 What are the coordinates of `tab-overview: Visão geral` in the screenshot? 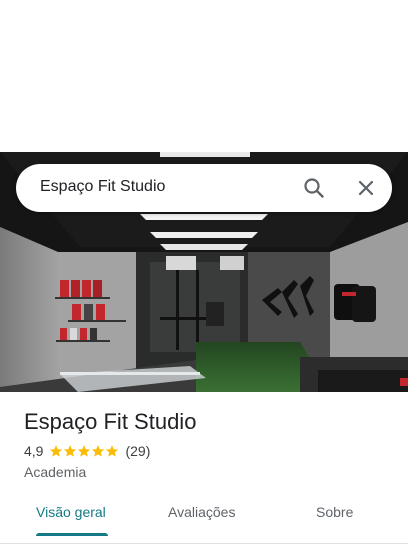 It's located at (71, 512).